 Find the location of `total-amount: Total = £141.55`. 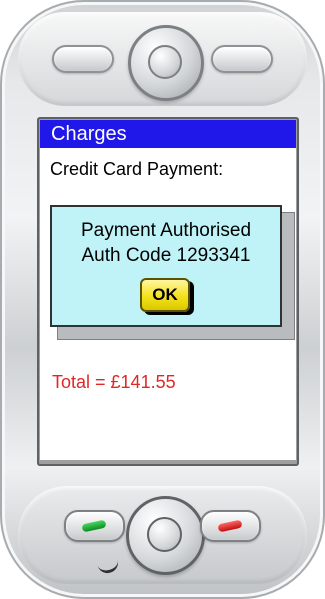

total-amount: Total = £141.55 is located at coordinates (114, 382).